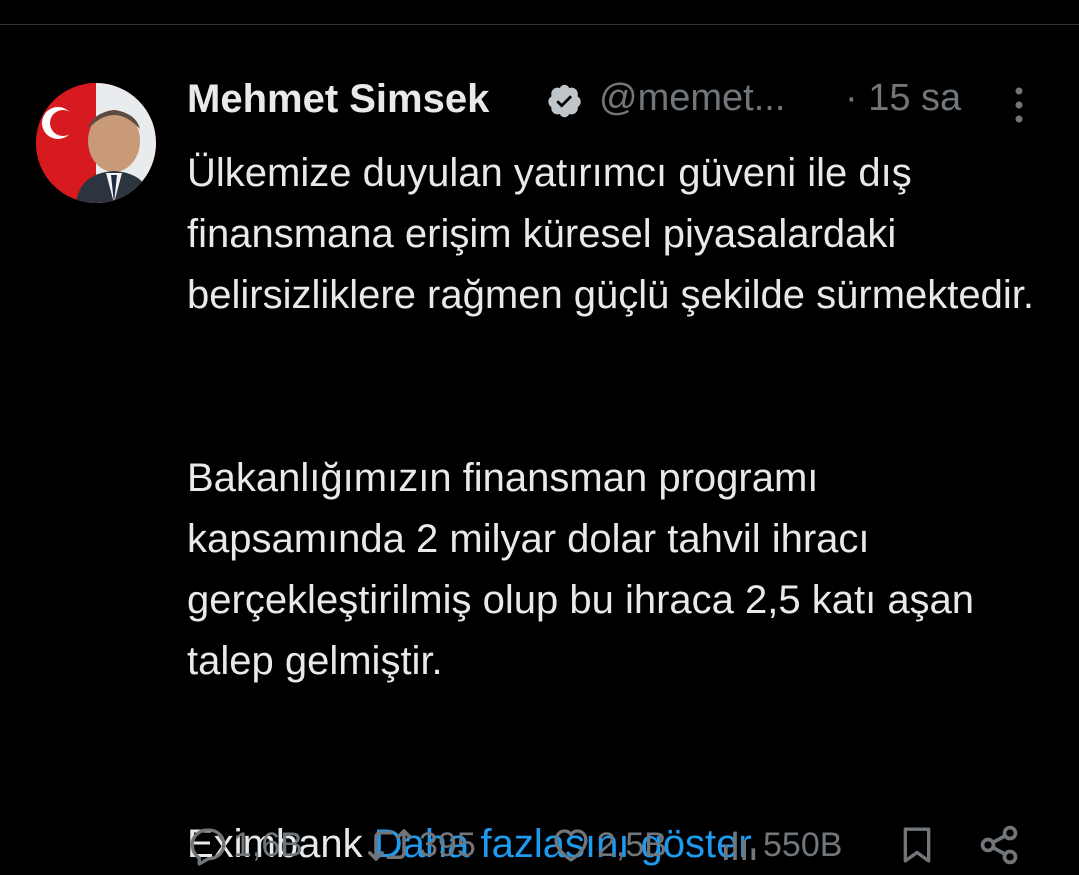 The image size is (1079, 875). What do you see at coordinates (268, 844) in the screenshot?
I see `reply-count: 1,6B` at bounding box center [268, 844].